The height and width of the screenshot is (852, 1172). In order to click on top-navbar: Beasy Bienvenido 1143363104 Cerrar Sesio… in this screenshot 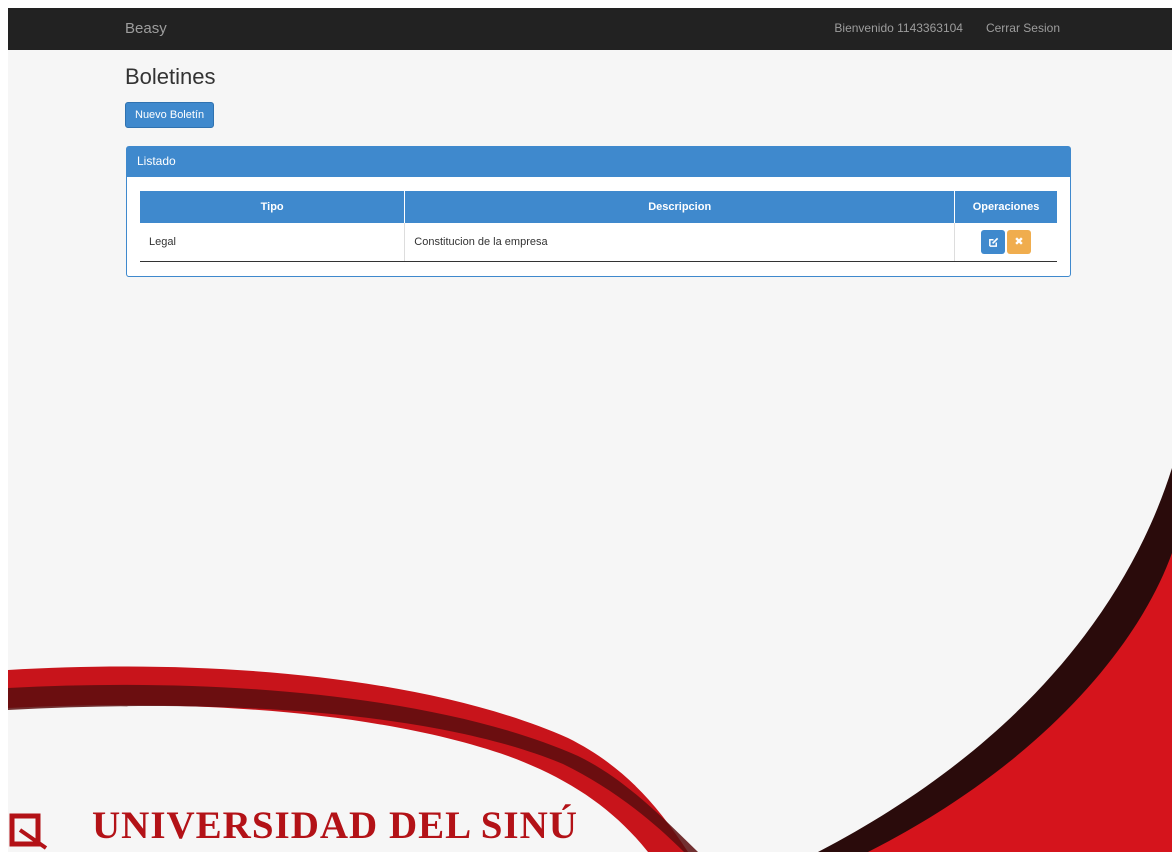, I will do `click(590, 29)`.